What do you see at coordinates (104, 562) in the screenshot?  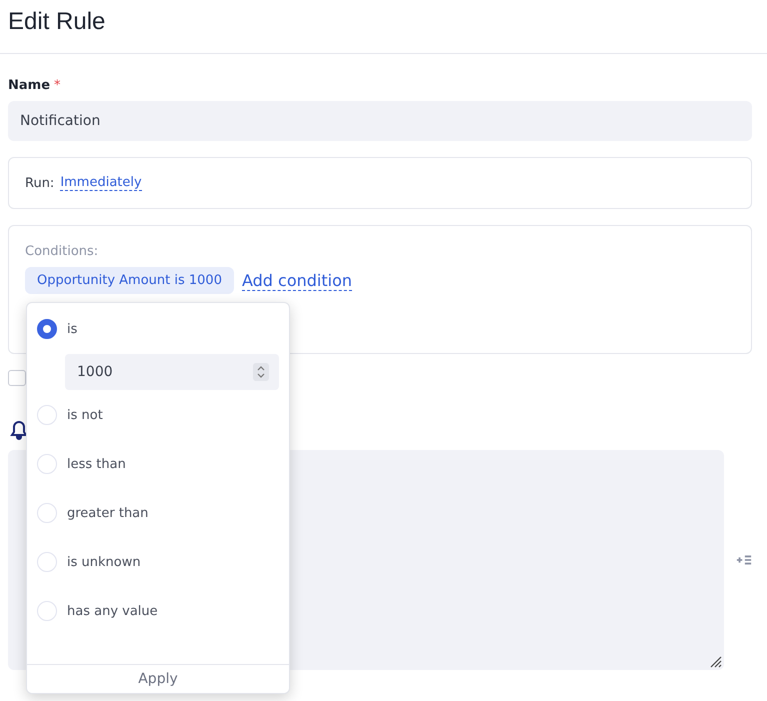 I see `option-label: is unknown` at bounding box center [104, 562].